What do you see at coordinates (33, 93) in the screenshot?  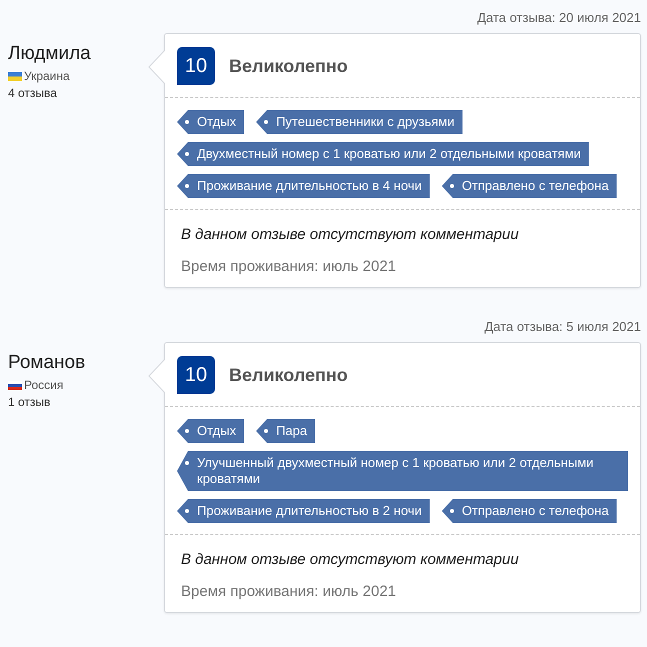 I see `review-count: 4 отзыва` at bounding box center [33, 93].